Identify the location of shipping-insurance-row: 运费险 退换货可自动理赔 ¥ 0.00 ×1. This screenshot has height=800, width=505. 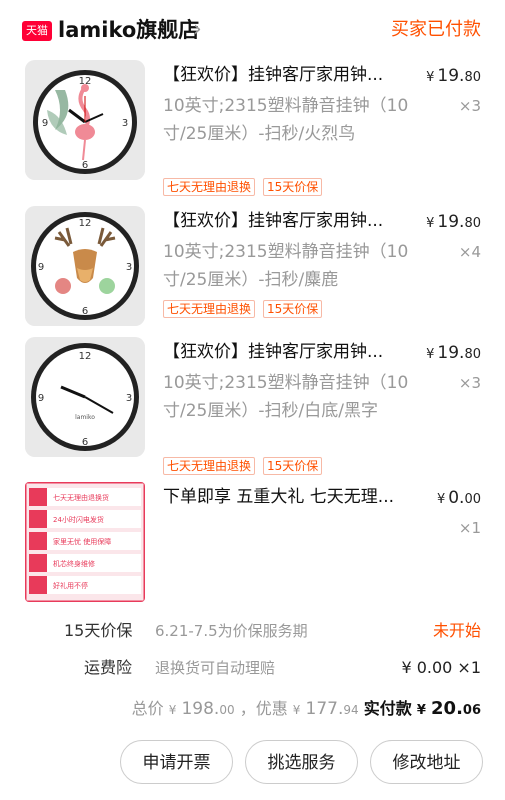
(252, 668).